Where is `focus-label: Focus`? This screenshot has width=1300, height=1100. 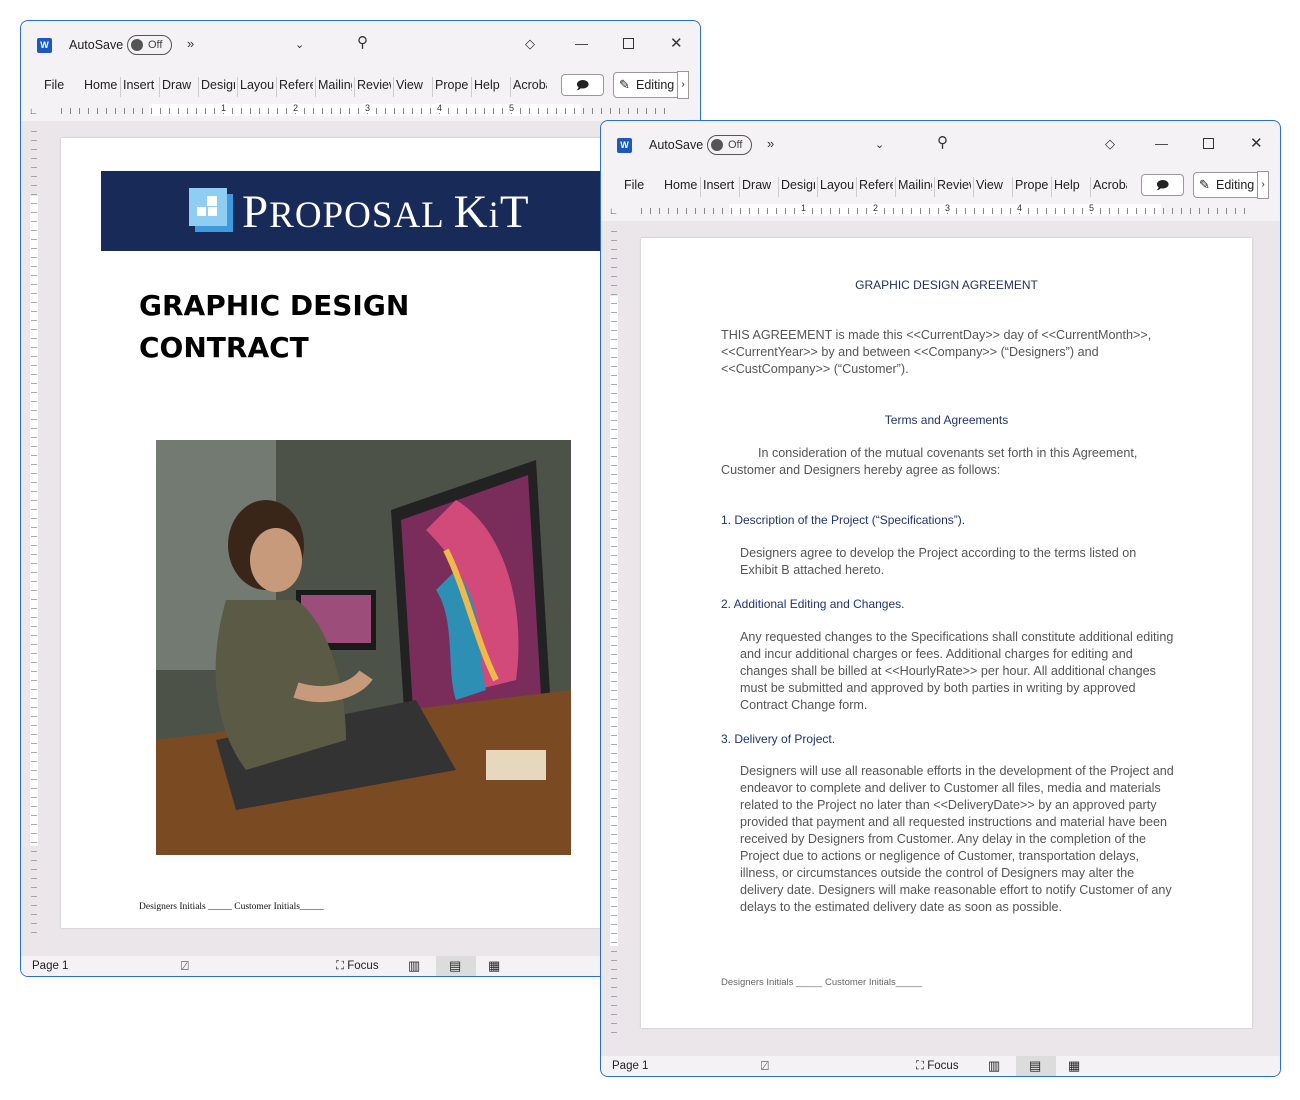 focus-label: Focus is located at coordinates (363, 966).